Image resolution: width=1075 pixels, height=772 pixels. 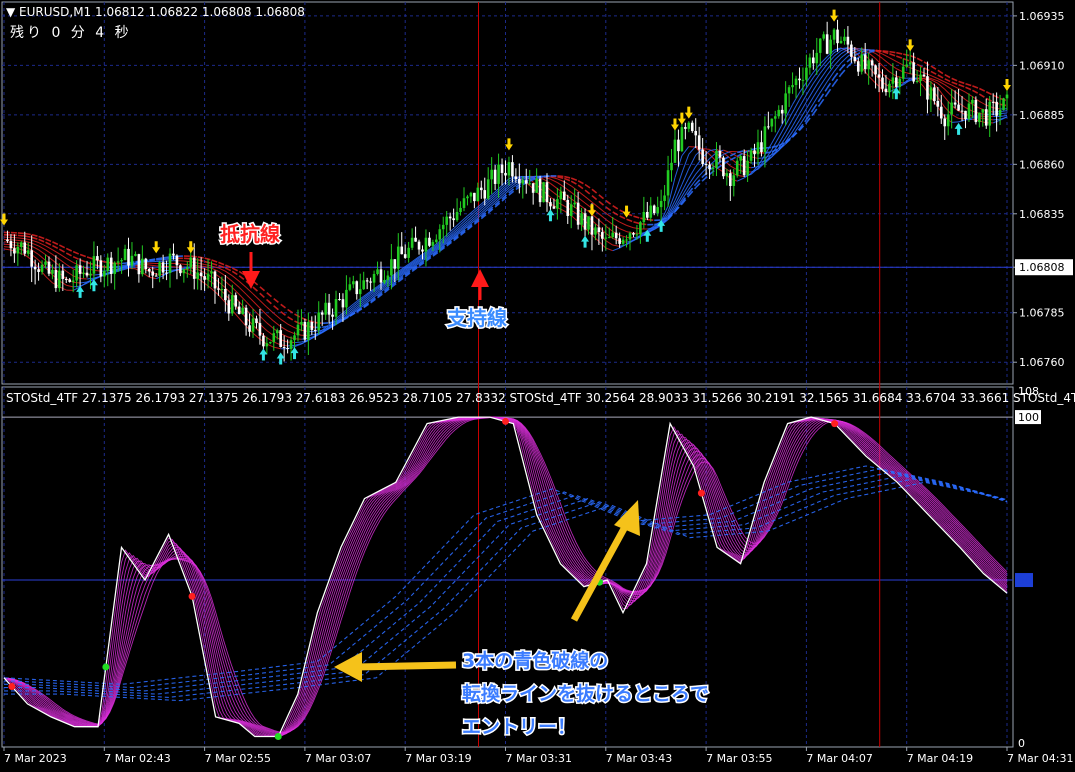 What do you see at coordinates (539, 758) in the screenshot?
I see `x-tick-label: 7 Mar 03:31` at bounding box center [539, 758].